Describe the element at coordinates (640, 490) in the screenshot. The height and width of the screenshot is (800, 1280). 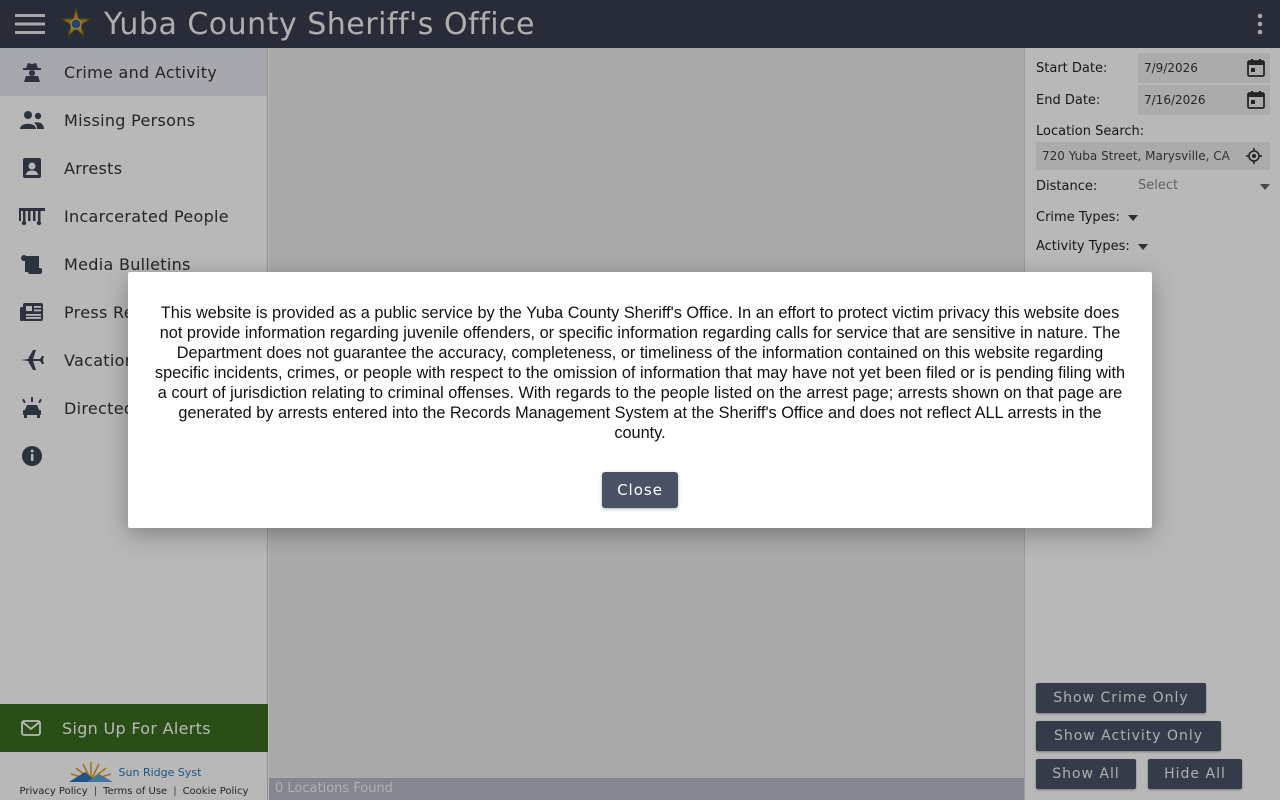
I see `close-button: Close` at that location.